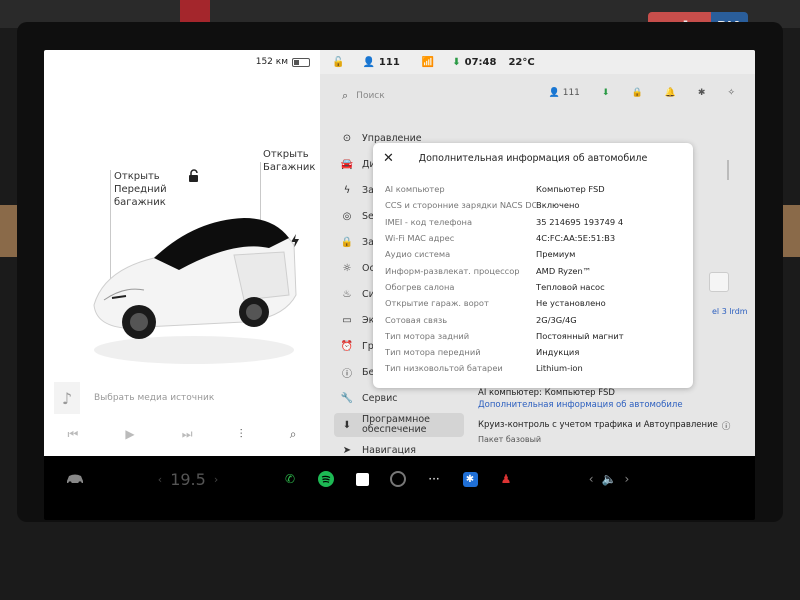 The image size is (800, 600). Describe the element at coordinates (488, 270) in the screenshot. I see `info-row: Информ-развлекат. процессор AMD Ryzen™` at that location.